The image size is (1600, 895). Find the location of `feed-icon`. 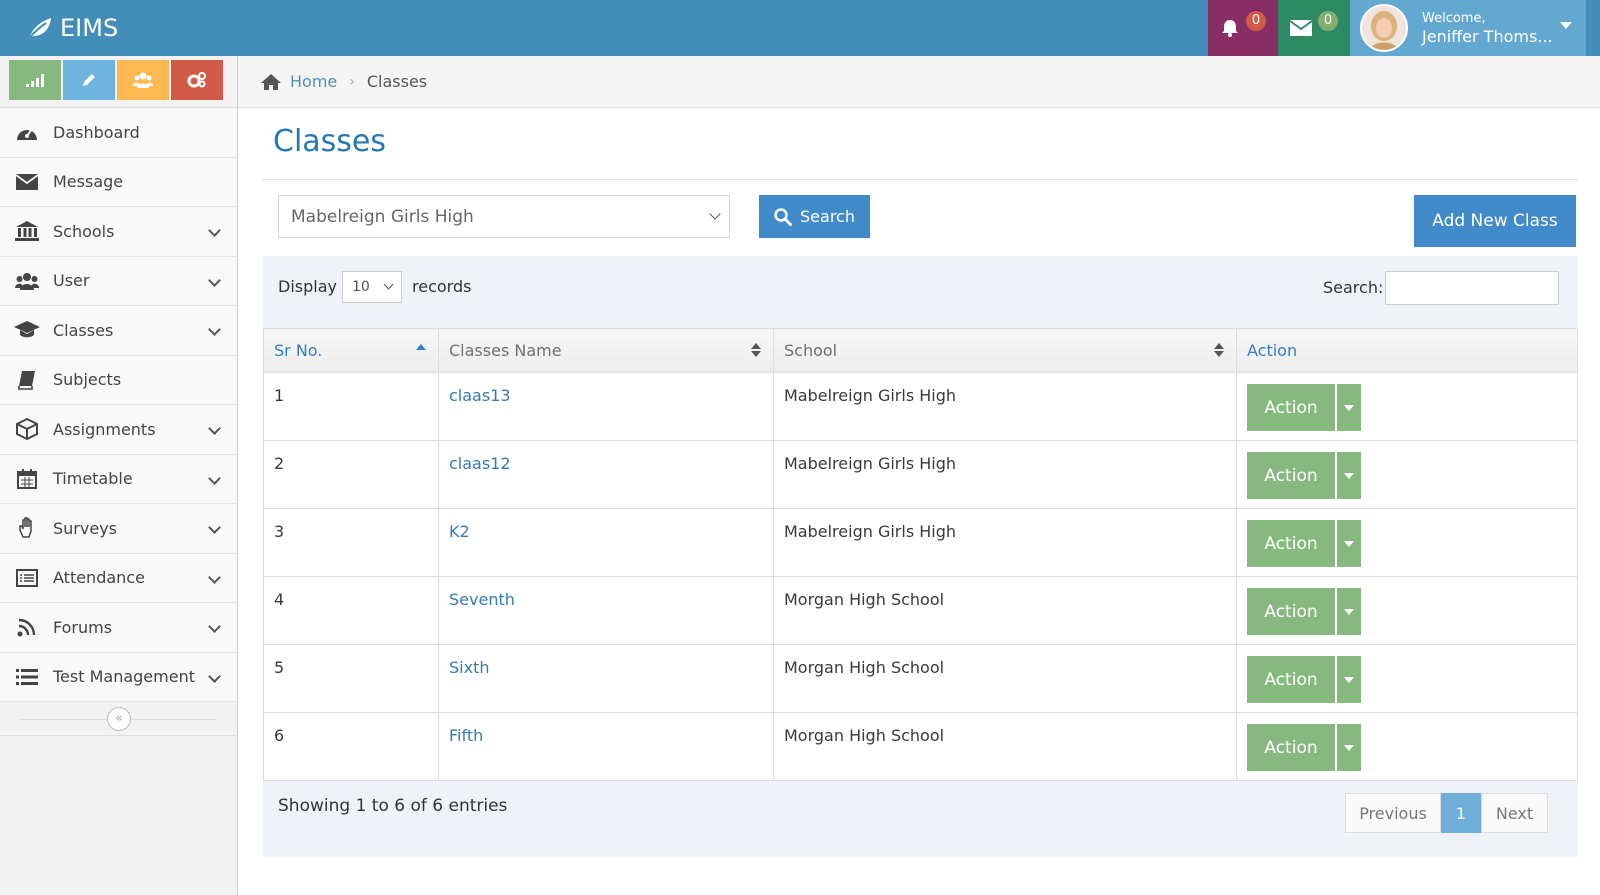

feed-icon is located at coordinates (27, 627).